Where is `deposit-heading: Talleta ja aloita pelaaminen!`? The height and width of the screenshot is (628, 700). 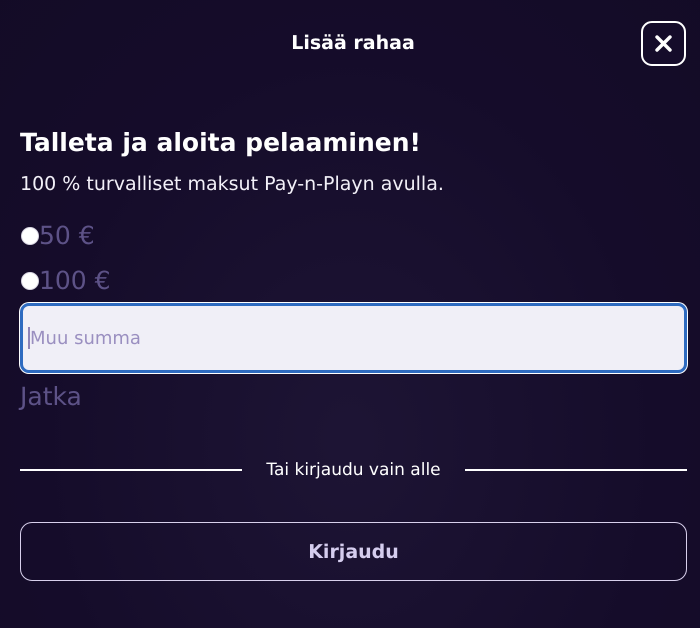
deposit-heading: Talleta ja aloita pelaaminen! is located at coordinates (220, 143).